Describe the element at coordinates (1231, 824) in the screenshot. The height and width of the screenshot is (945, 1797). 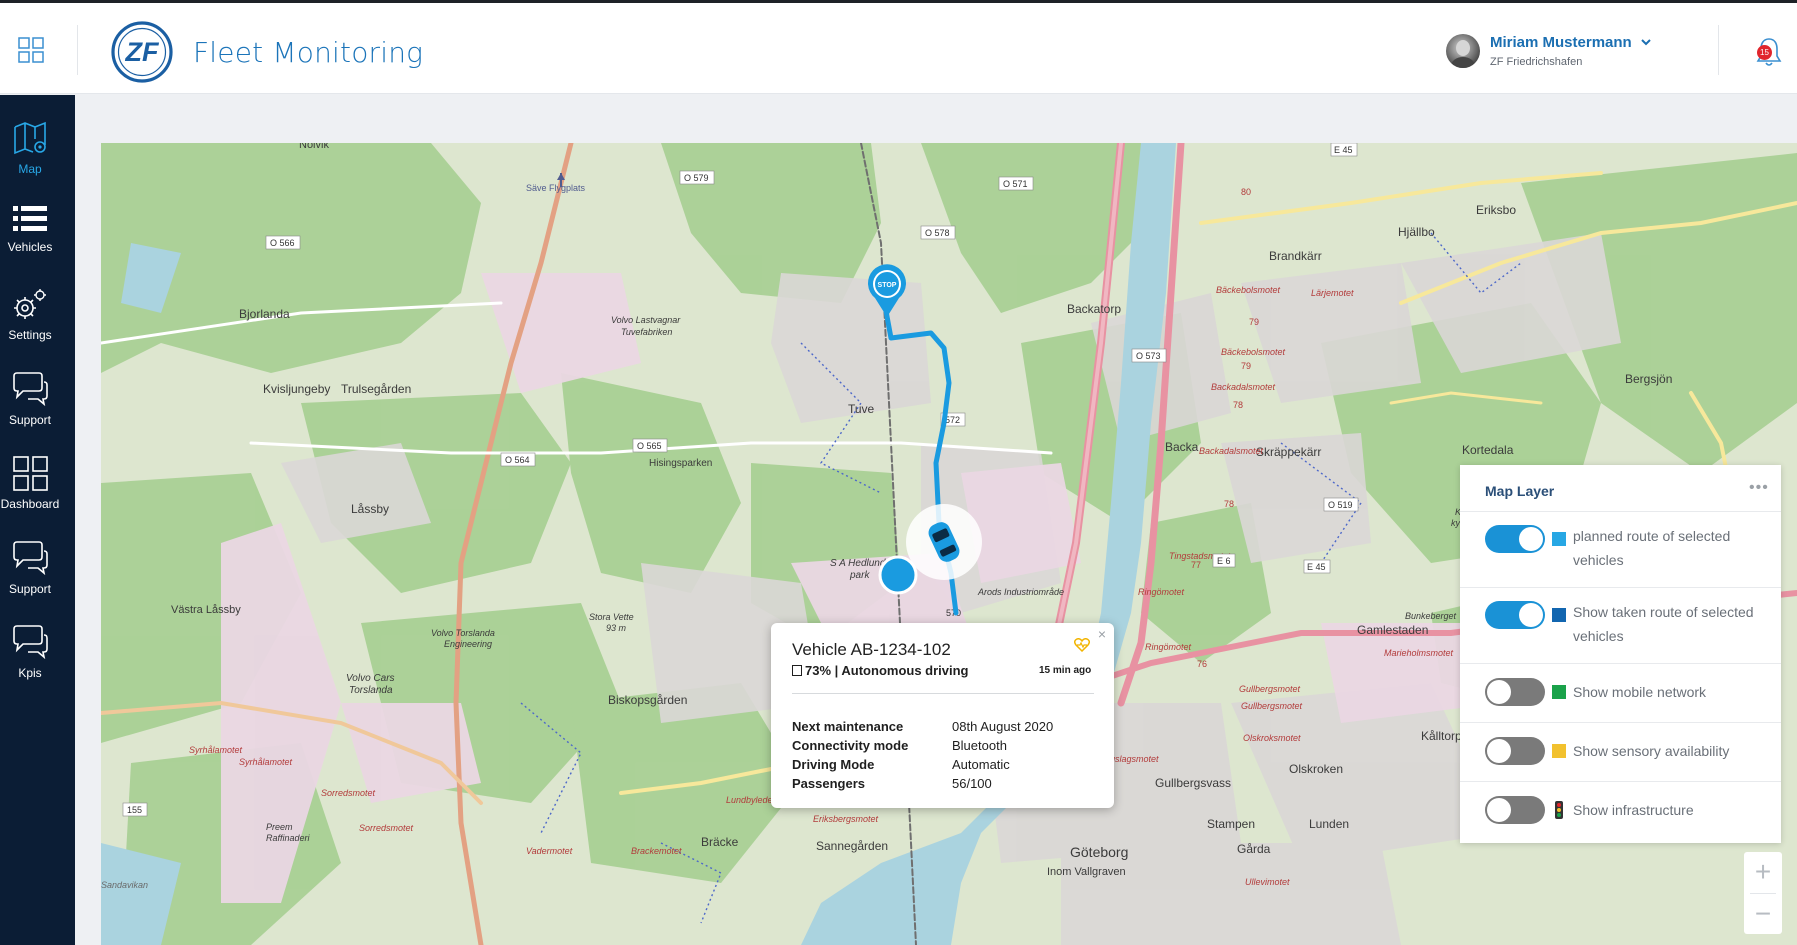
I see `svg-text: Stampen` at that location.